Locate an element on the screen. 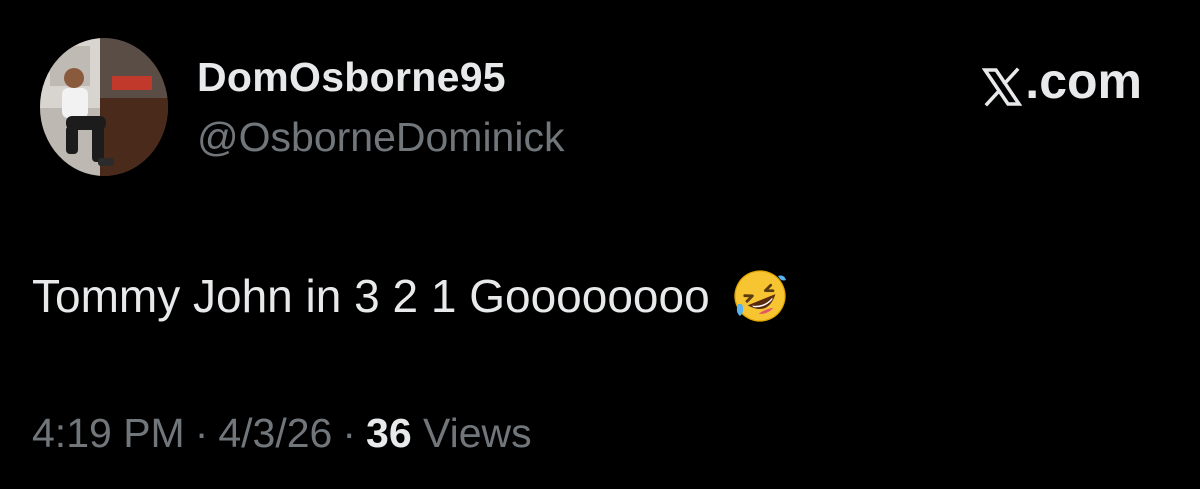 This screenshot has width=1200, height=489. avatar-photo is located at coordinates (104, 107).